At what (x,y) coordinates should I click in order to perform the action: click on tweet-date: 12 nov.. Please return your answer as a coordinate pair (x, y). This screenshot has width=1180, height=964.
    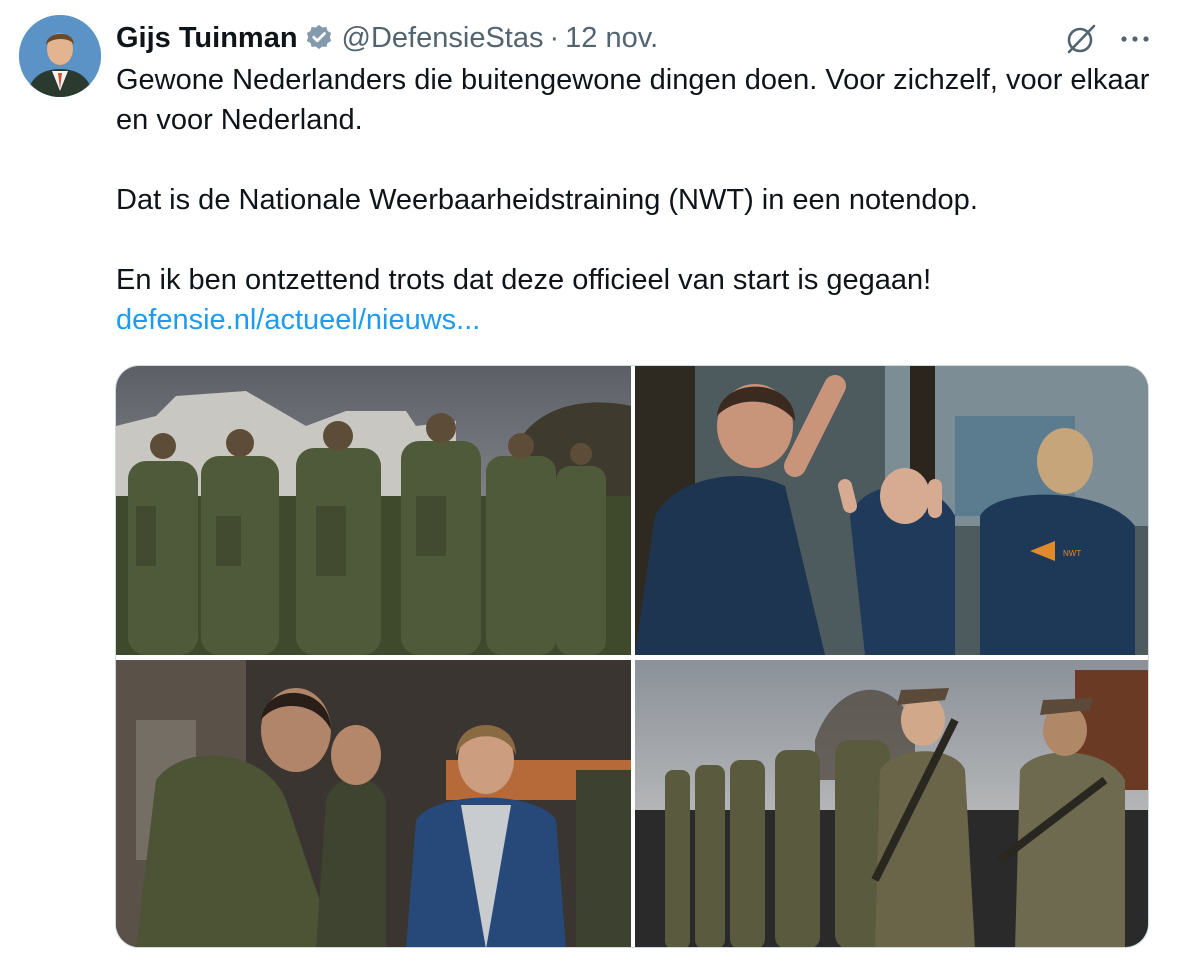
    Looking at the image, I should click on (611, 38).